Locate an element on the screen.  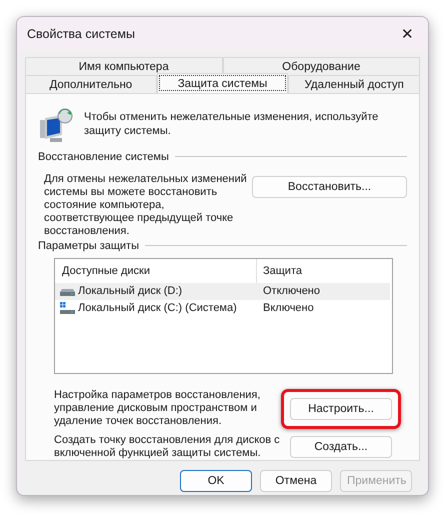
action-description: Настройка параметров восстановления, управление дисковым пространством и удаление точек восстановления. is located at coordinates (158, 408).